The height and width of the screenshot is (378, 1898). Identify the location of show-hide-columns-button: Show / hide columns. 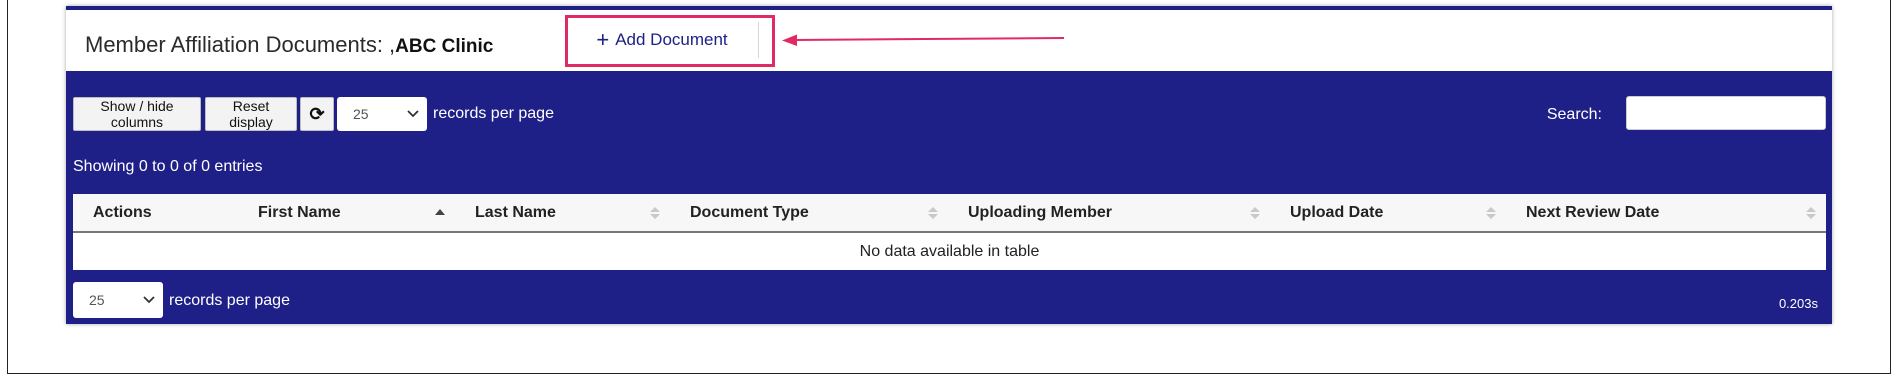
(137, 114).